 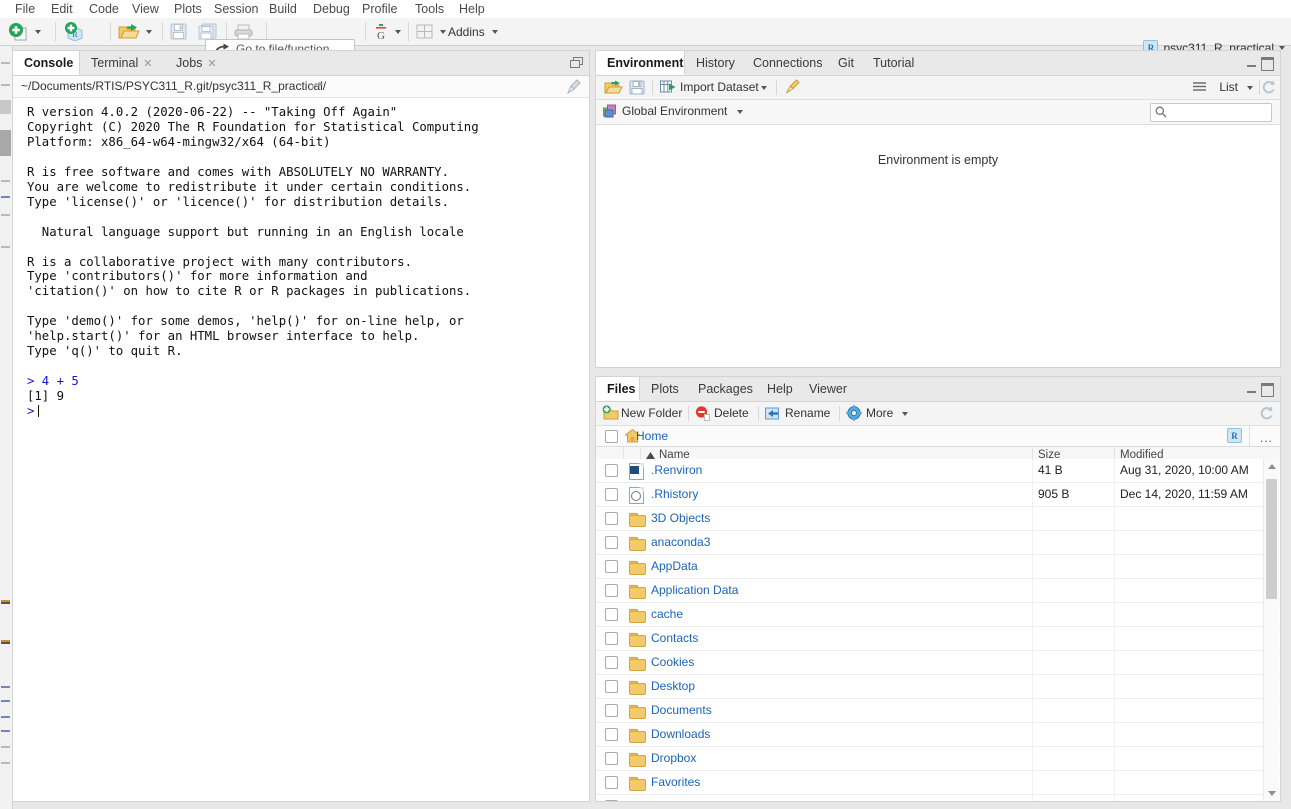 I want to click on environment-view-mode: List, so click(x=1228, y=87).